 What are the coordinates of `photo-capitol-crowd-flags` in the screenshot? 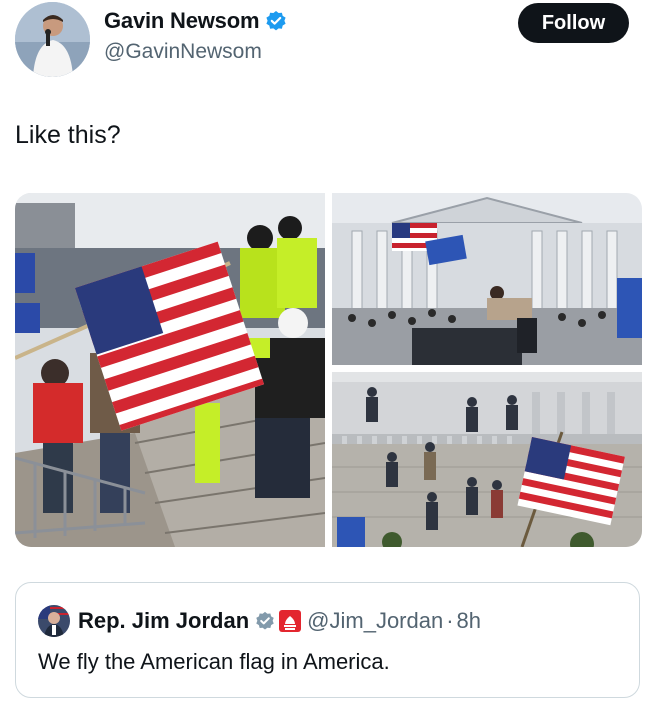 It's located at (487, 279).